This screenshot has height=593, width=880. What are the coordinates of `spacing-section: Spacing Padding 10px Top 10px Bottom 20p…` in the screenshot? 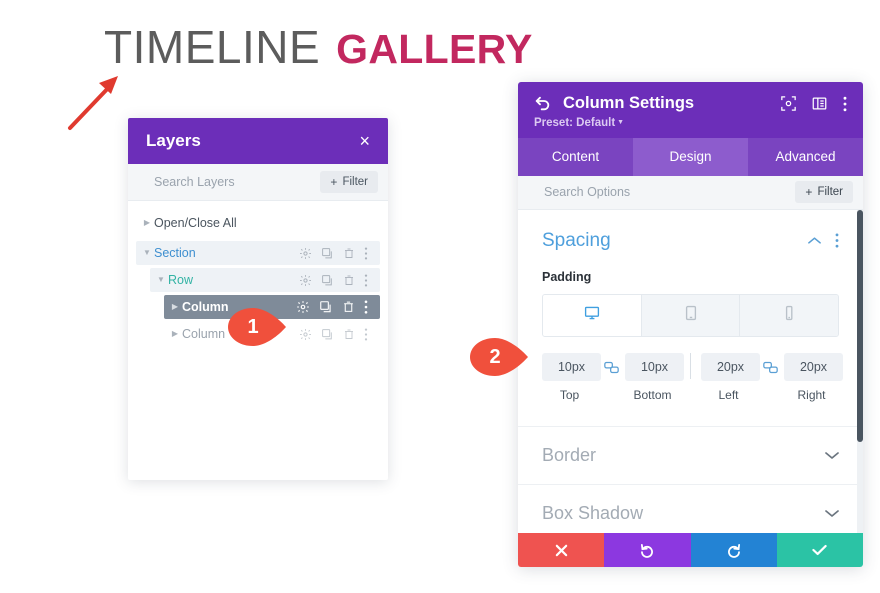 It's located at (690, 306).